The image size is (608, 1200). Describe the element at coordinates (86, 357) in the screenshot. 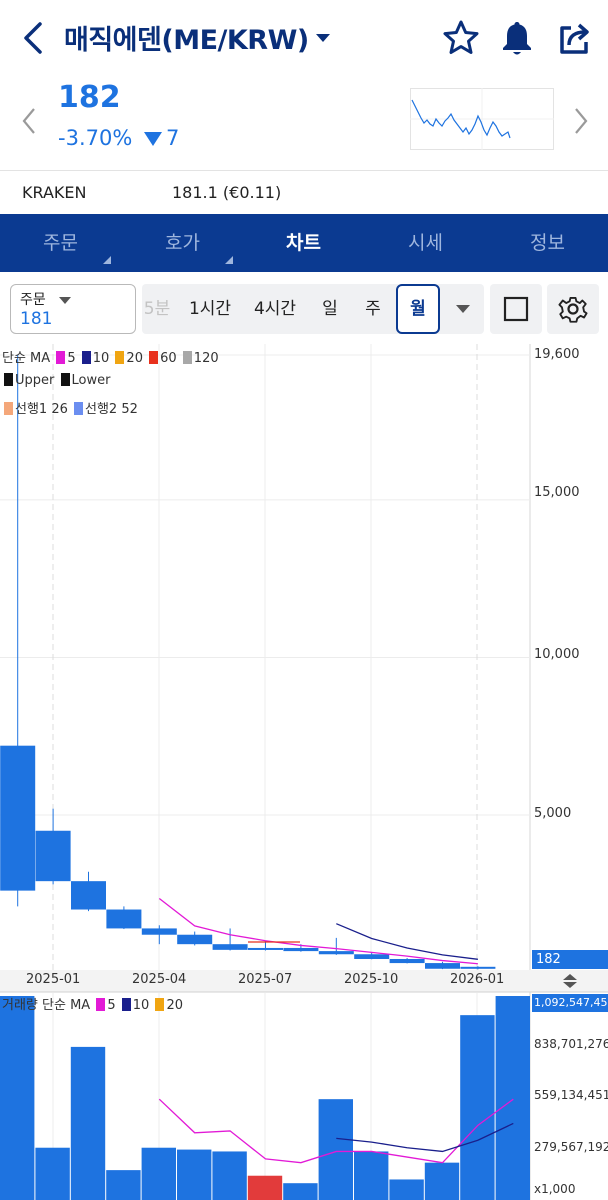

I see `ma10-swatch` at that location.